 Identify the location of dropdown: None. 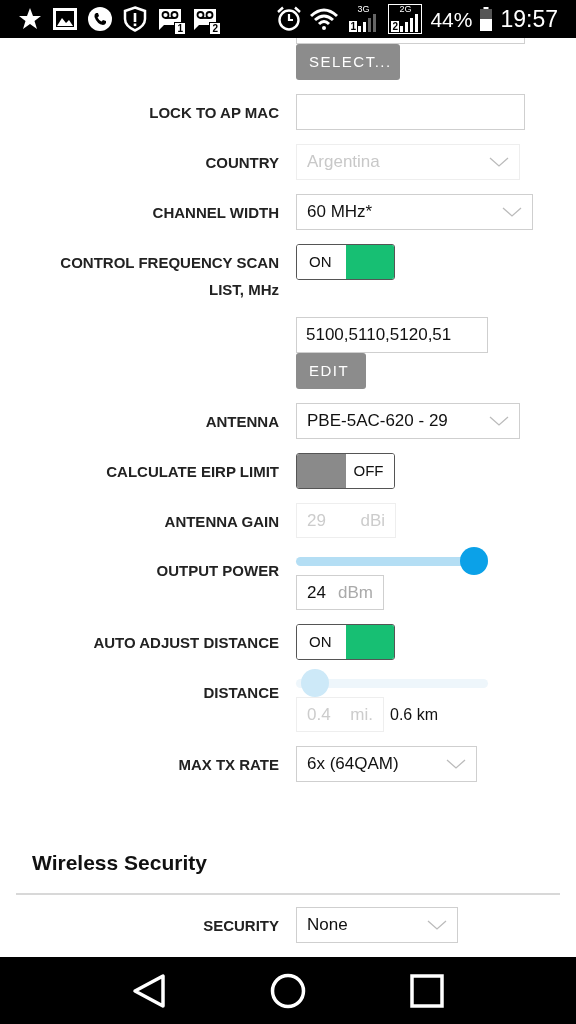
(377, 924).